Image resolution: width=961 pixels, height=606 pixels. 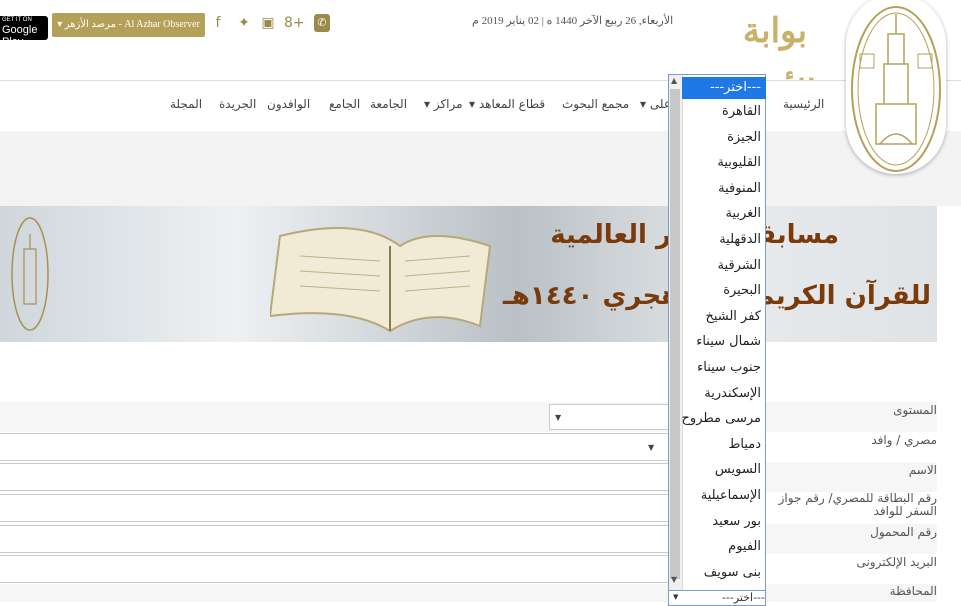 What do you see at coordinates (288, 104) in the screenshot?
I see `nav-expatriates: الوافدون` at bounding box center [288, 104].